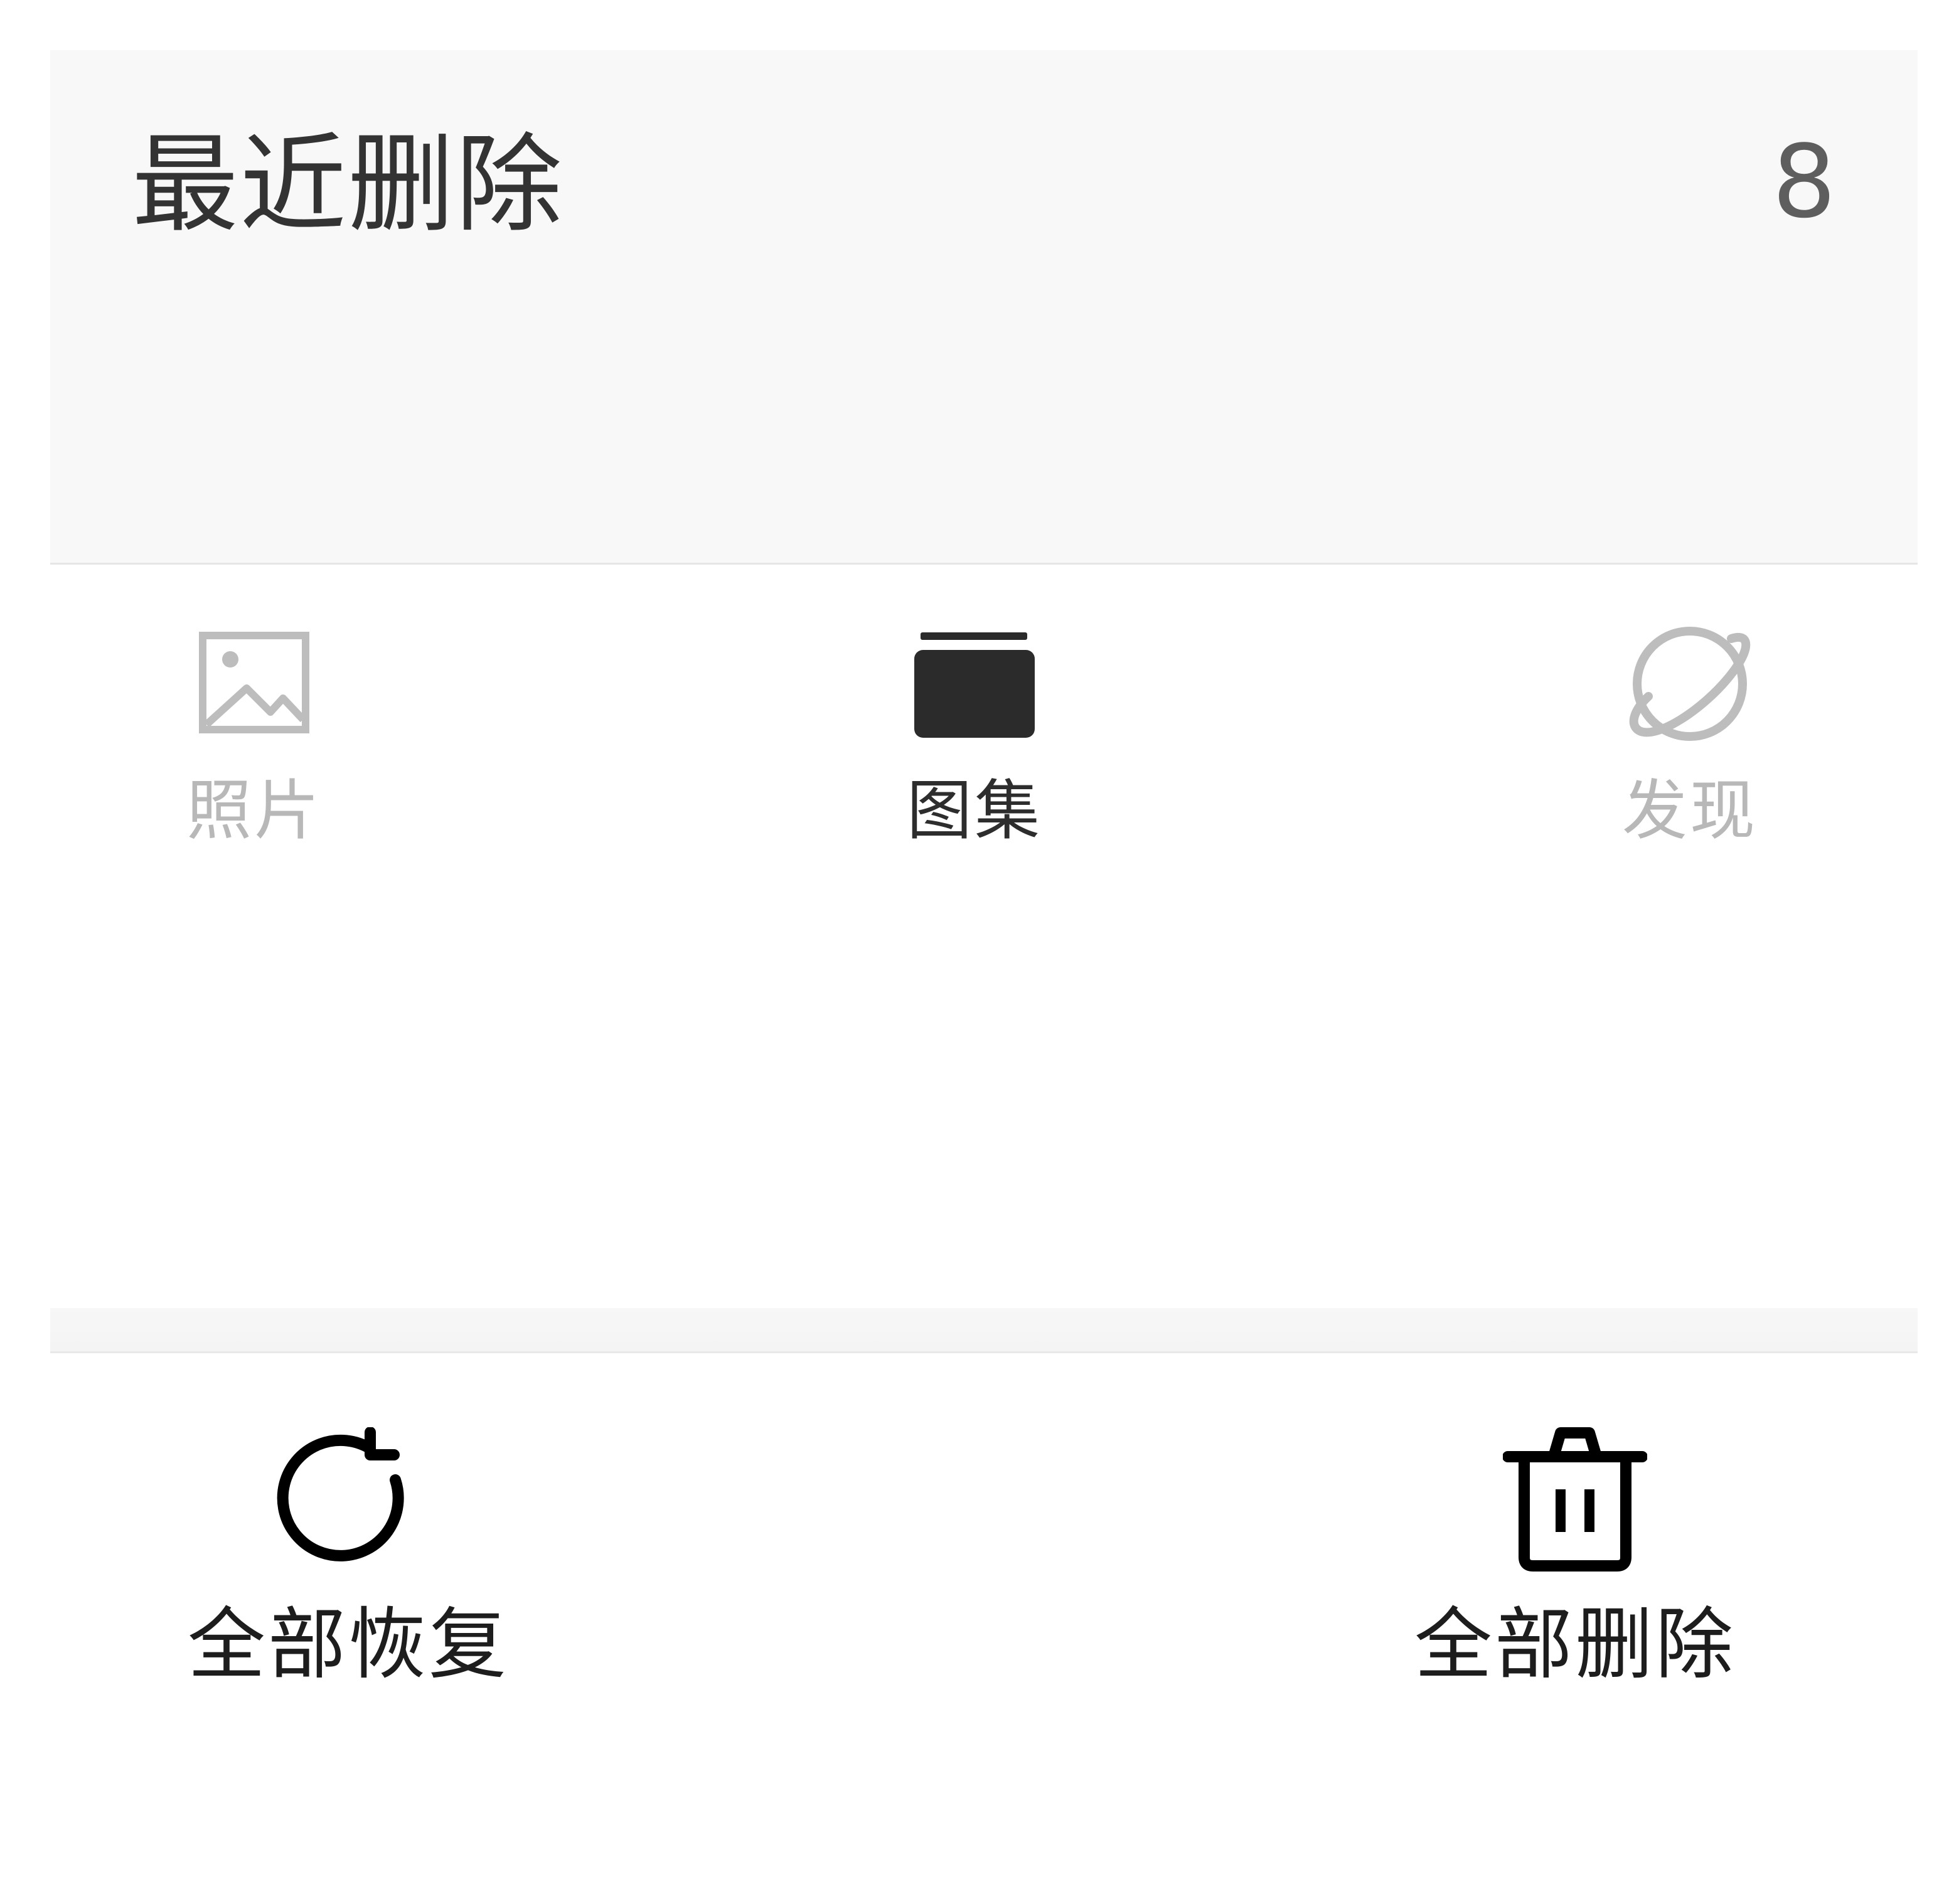  Describe the element at coordinates (254, 810) in the screenshot. I see `tab-photos-label: 照片` at that location.